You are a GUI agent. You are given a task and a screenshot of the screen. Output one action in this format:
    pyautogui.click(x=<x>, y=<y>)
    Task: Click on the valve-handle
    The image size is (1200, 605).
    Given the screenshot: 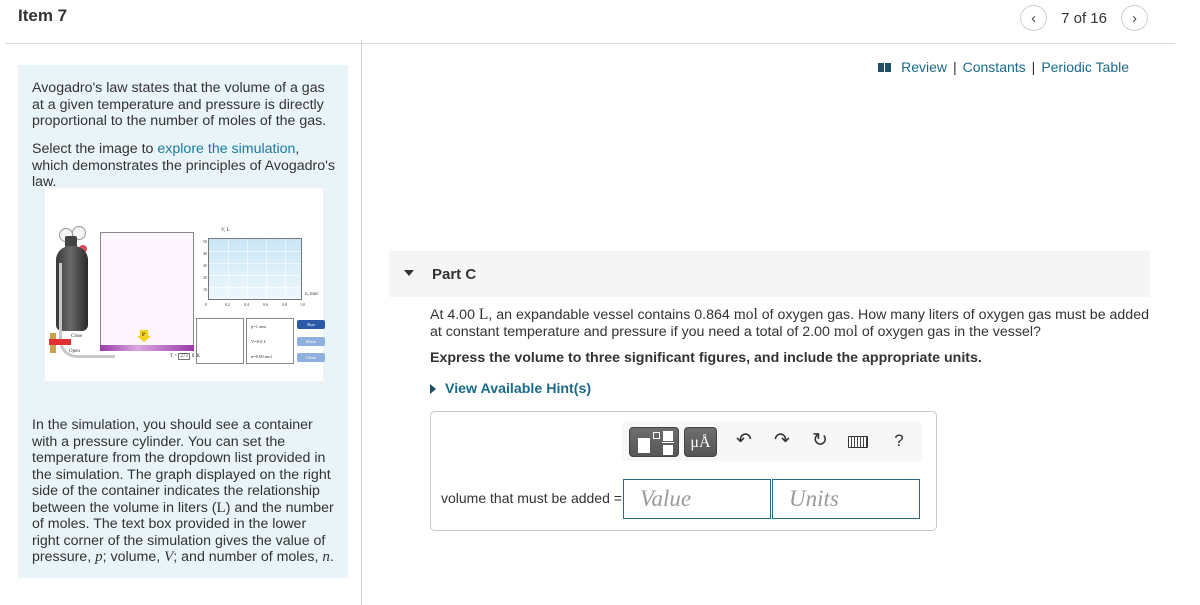 What is the action you would take?
    pyautogui.click(x=60, y=342)
    